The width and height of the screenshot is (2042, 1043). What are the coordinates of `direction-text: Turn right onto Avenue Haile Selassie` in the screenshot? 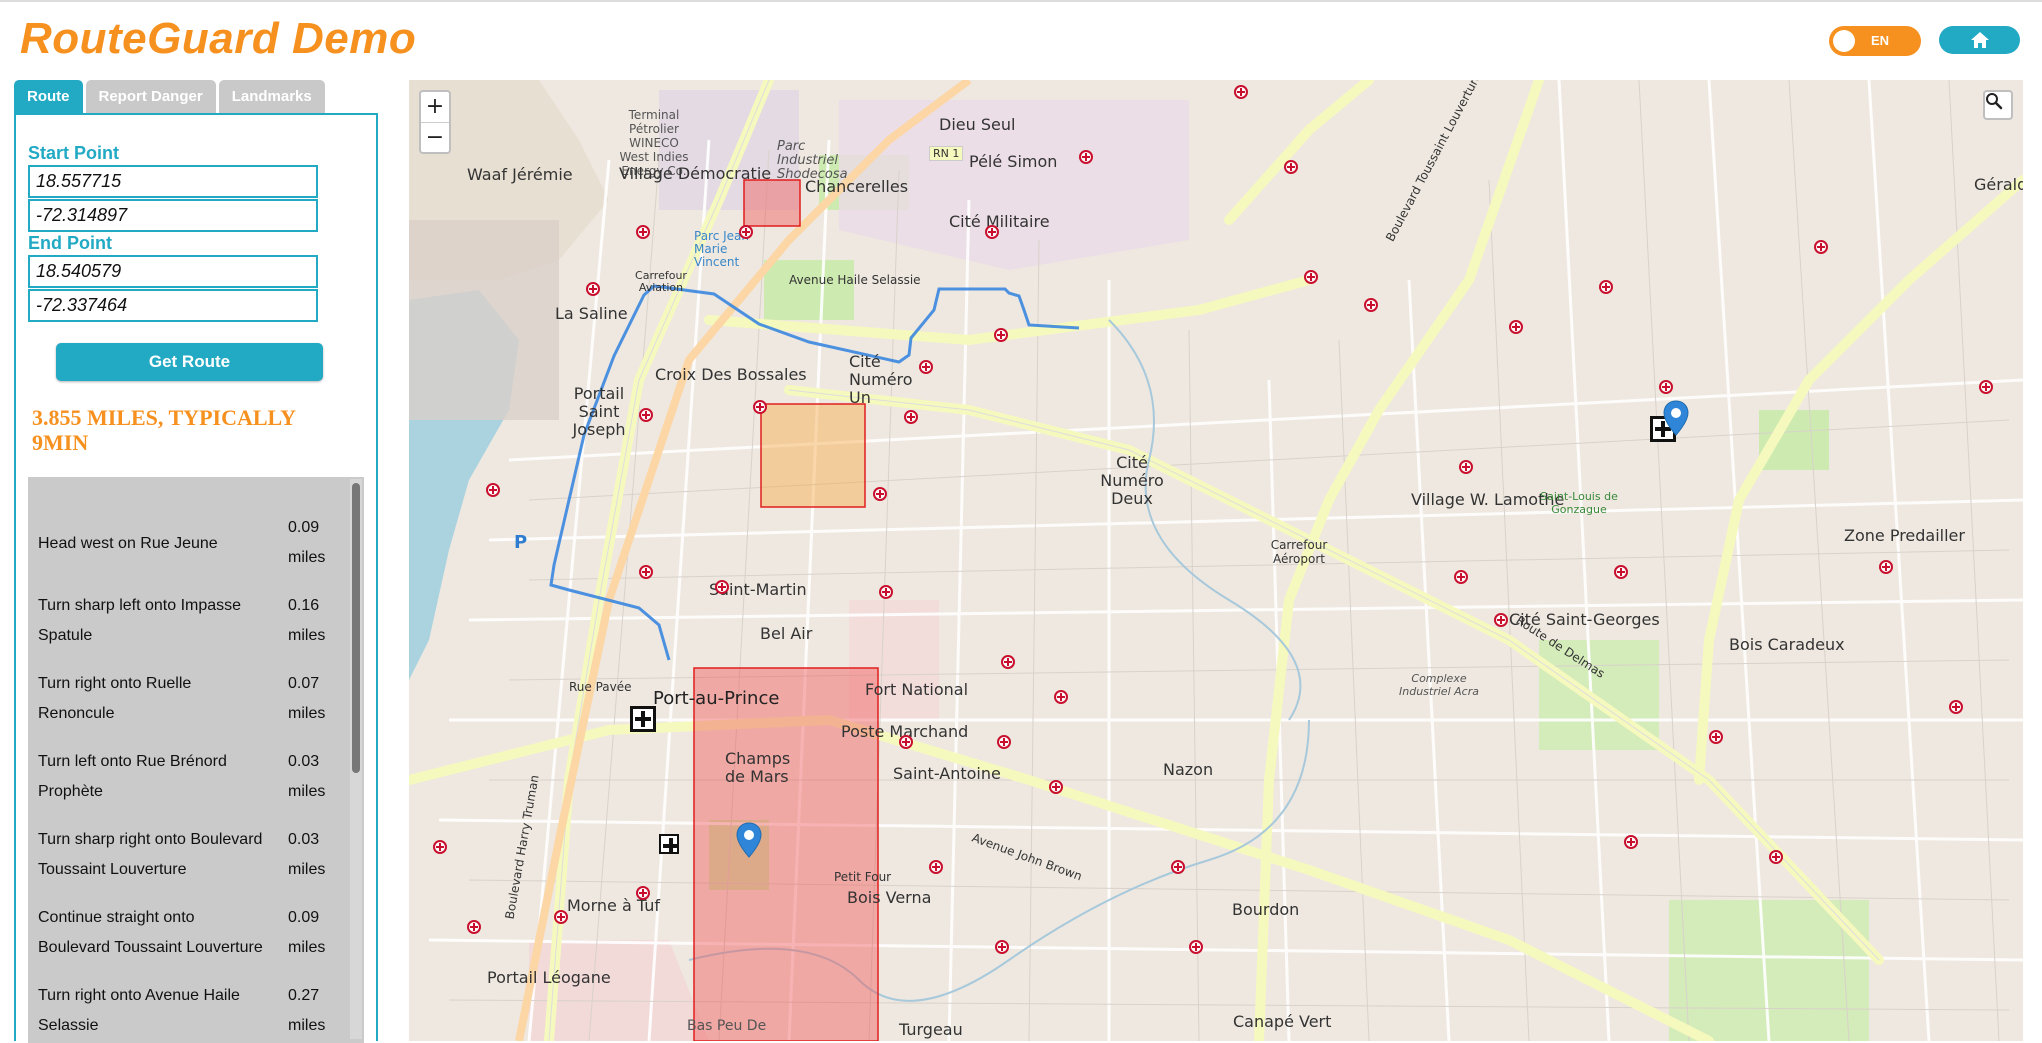 It's located at (139, 1010).